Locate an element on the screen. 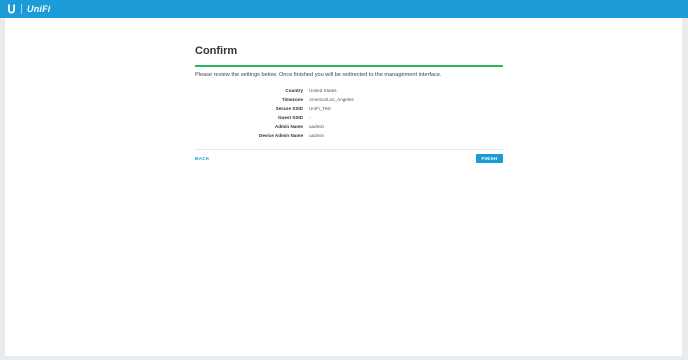  summary-row-admin-name: Admin Name uadmin is located at coordinates (349, 126).